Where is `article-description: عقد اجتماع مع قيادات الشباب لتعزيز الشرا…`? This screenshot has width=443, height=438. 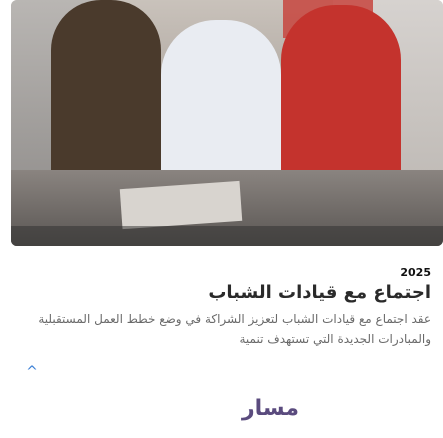 article-description: عقد اجتماع مع قيادات الشباب لتعزيز الشرا… is located at coordinates (234, 329).